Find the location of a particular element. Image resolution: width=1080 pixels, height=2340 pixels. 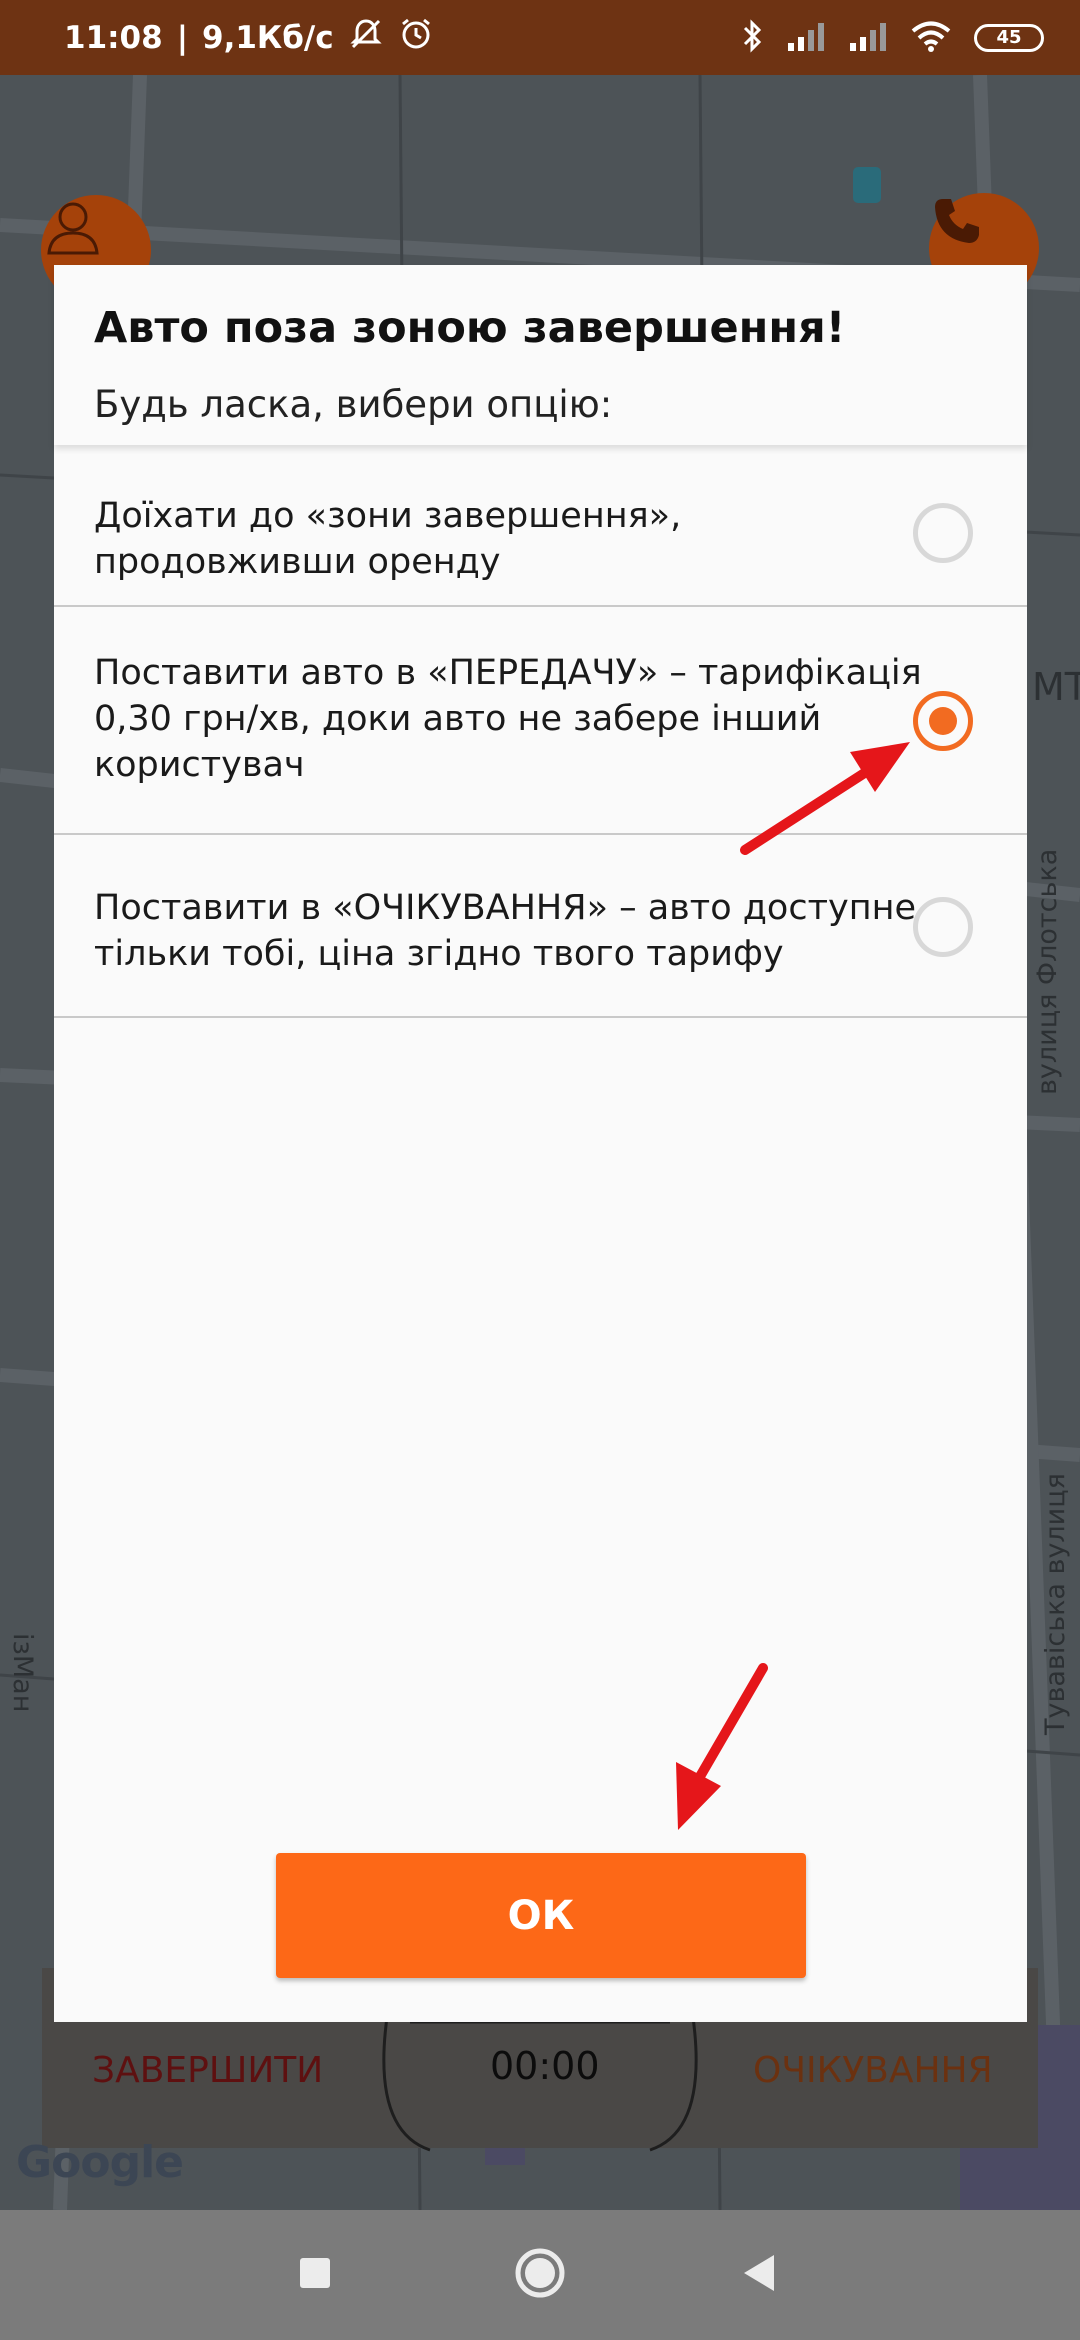

navigation-bar is located at coordinates (540, 2275).